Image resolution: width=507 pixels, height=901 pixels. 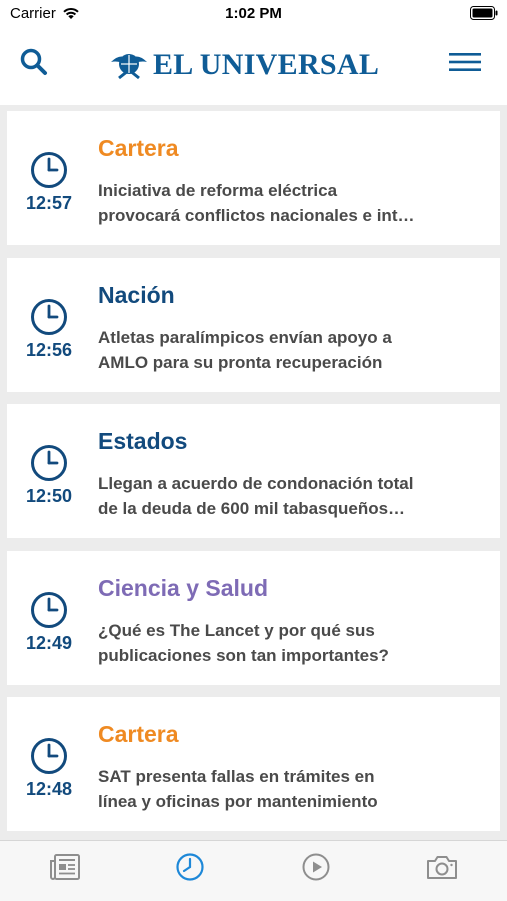 I want to click on el-universal-logo: EL UNIVERSAL, so click(x=244, y=65).